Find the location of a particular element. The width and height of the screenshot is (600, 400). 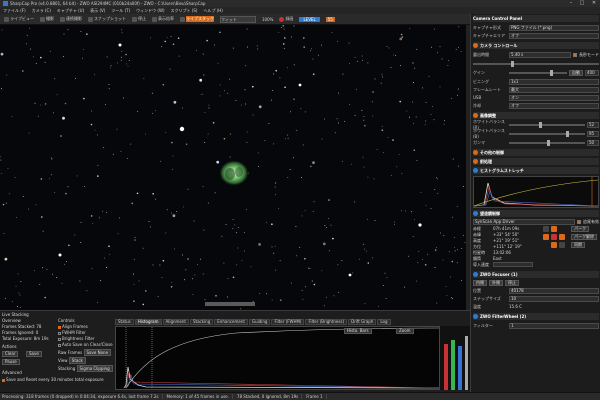

zoom-percent: 100% is located at coordinates (267, 19).